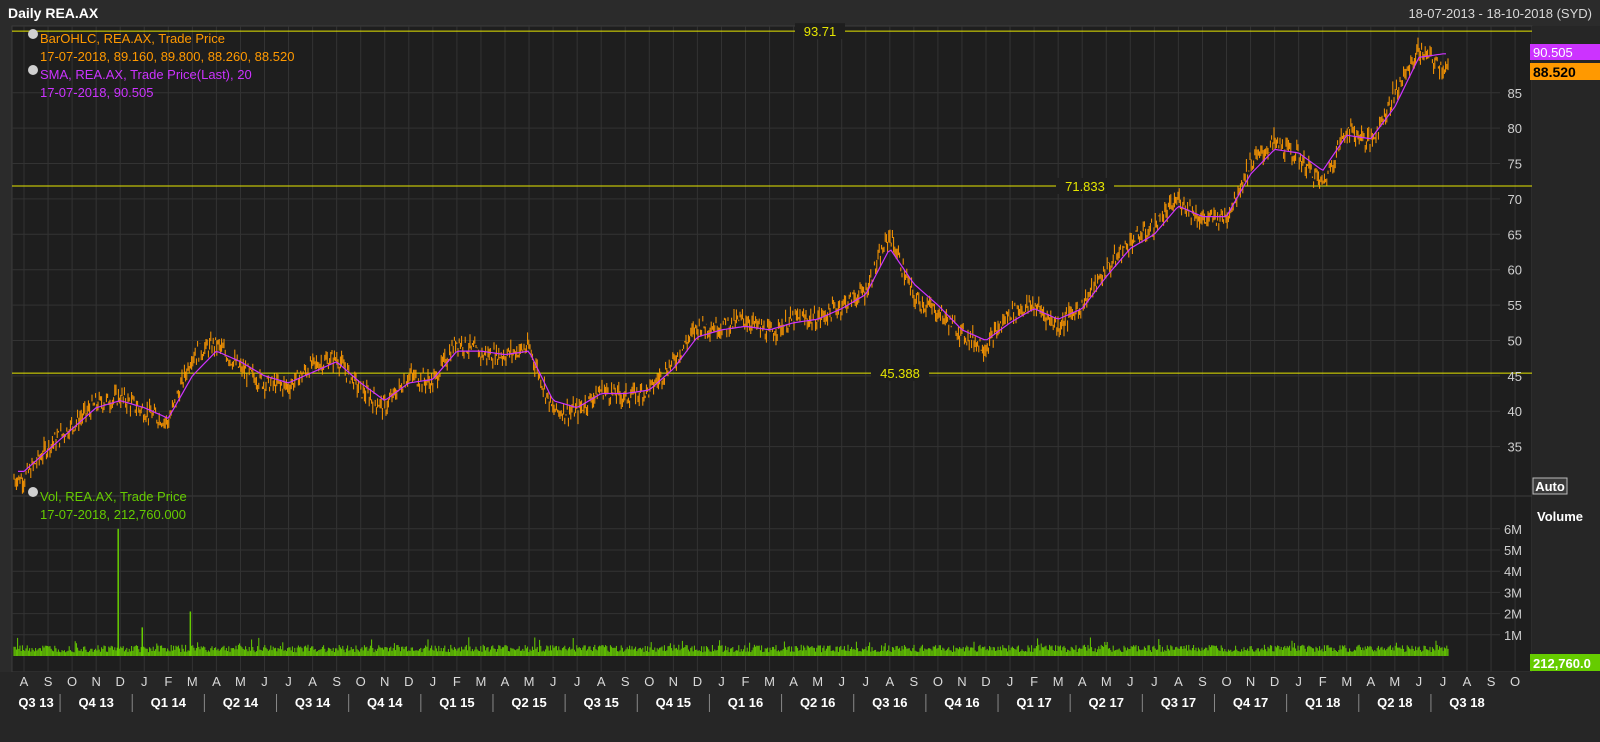  Describe the element at coordinates (528, 702) in the screenshot. I see `quarter-tick-label: Q2 15` at that location.